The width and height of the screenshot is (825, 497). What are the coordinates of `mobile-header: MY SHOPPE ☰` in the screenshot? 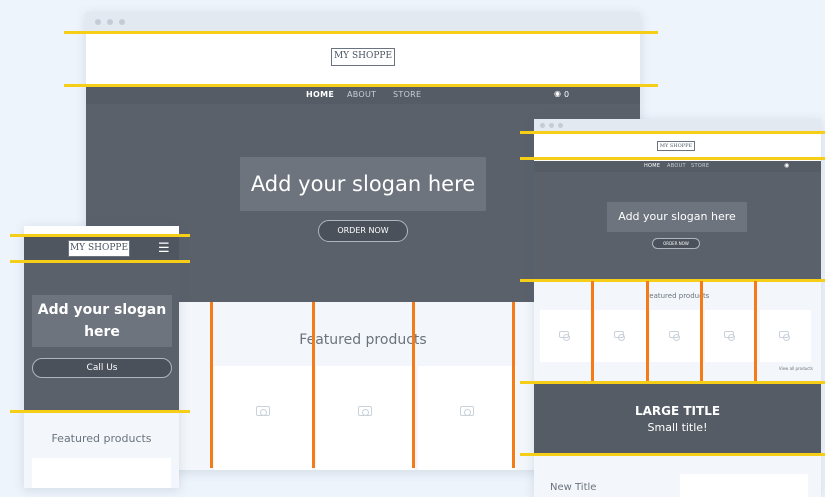 It's located at (101, 249).